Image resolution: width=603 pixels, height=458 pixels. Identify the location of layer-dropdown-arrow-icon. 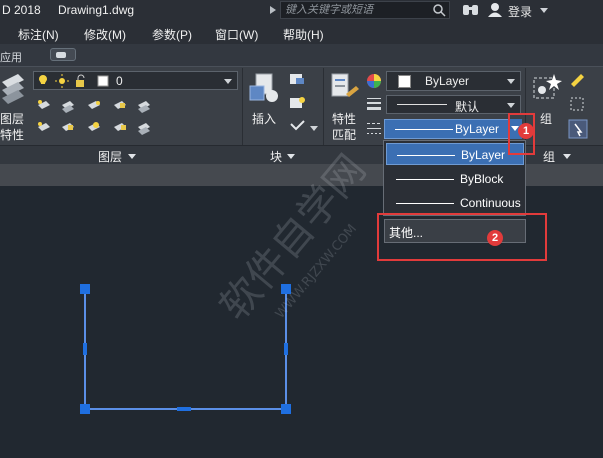
(228, 81).